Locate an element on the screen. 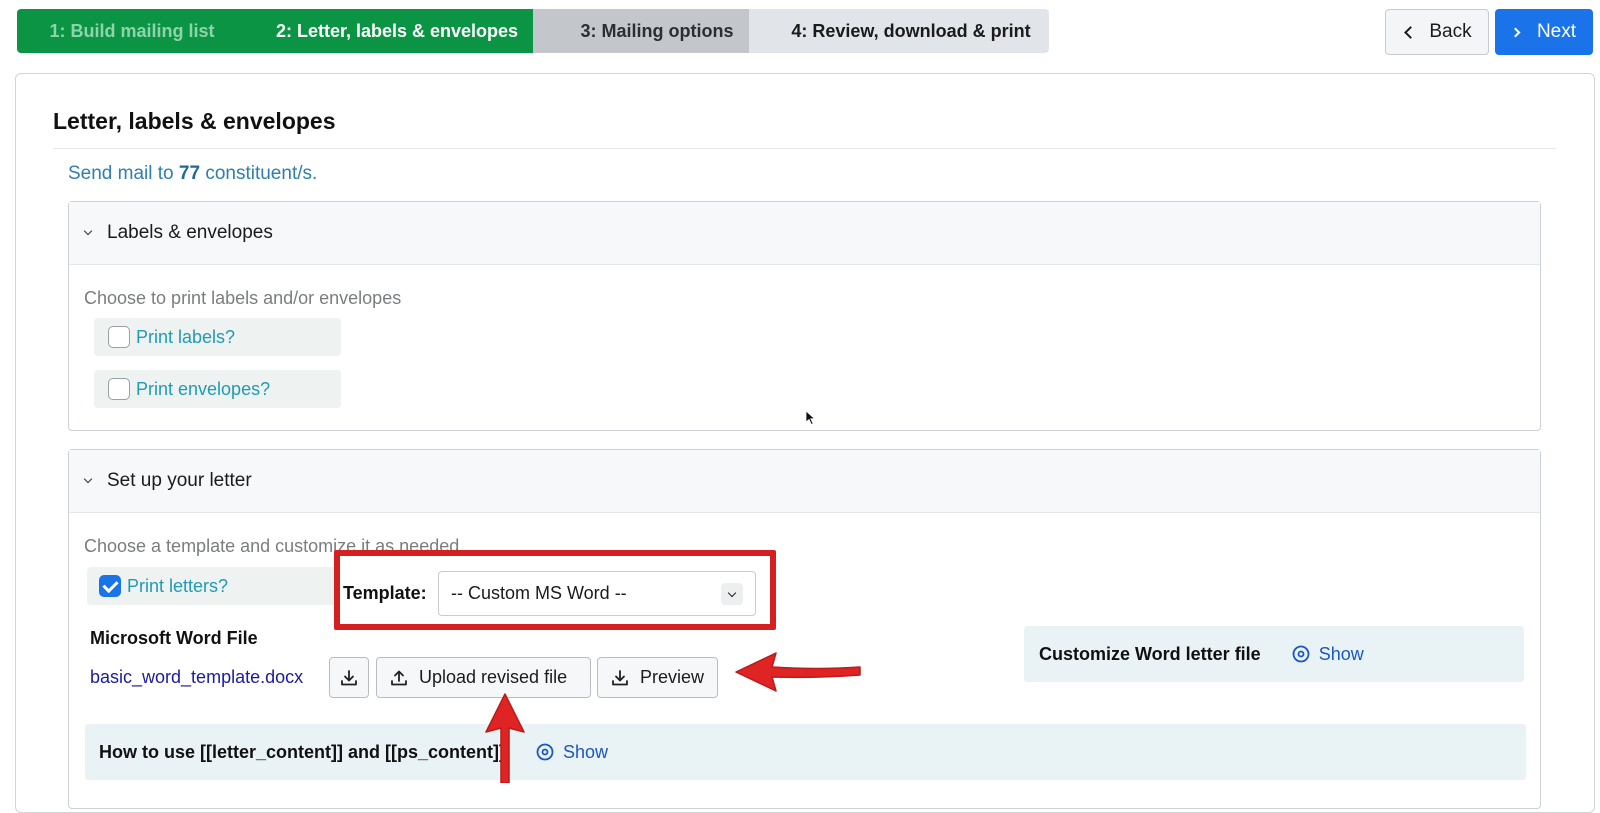 The width and height of the screenshot is (1600, 813). send-mail-summary: Send mail to 77 constituent/s. is located at coordinates (192, 174).